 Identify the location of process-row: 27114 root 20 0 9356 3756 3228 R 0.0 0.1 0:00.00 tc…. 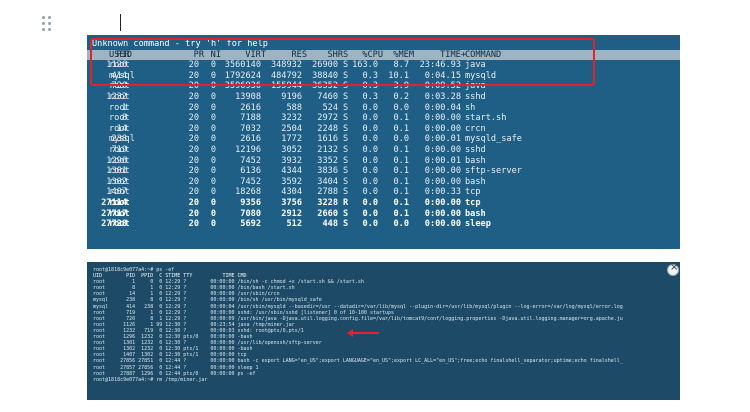
(386, 203).